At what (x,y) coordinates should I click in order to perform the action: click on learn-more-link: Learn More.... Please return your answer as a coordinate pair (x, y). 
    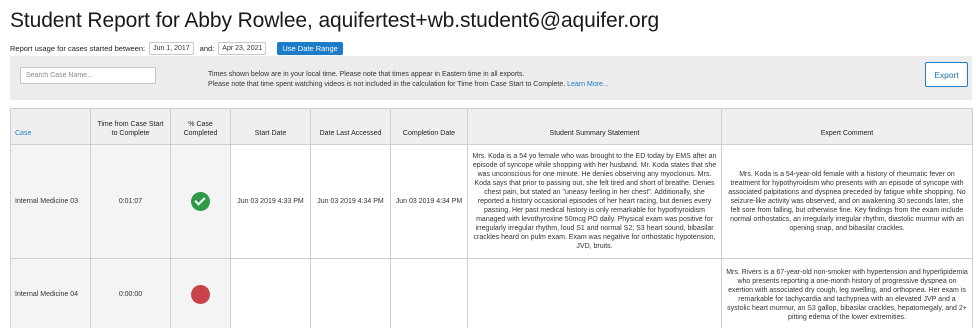
    Looking at the image, I should click on (588, 84).